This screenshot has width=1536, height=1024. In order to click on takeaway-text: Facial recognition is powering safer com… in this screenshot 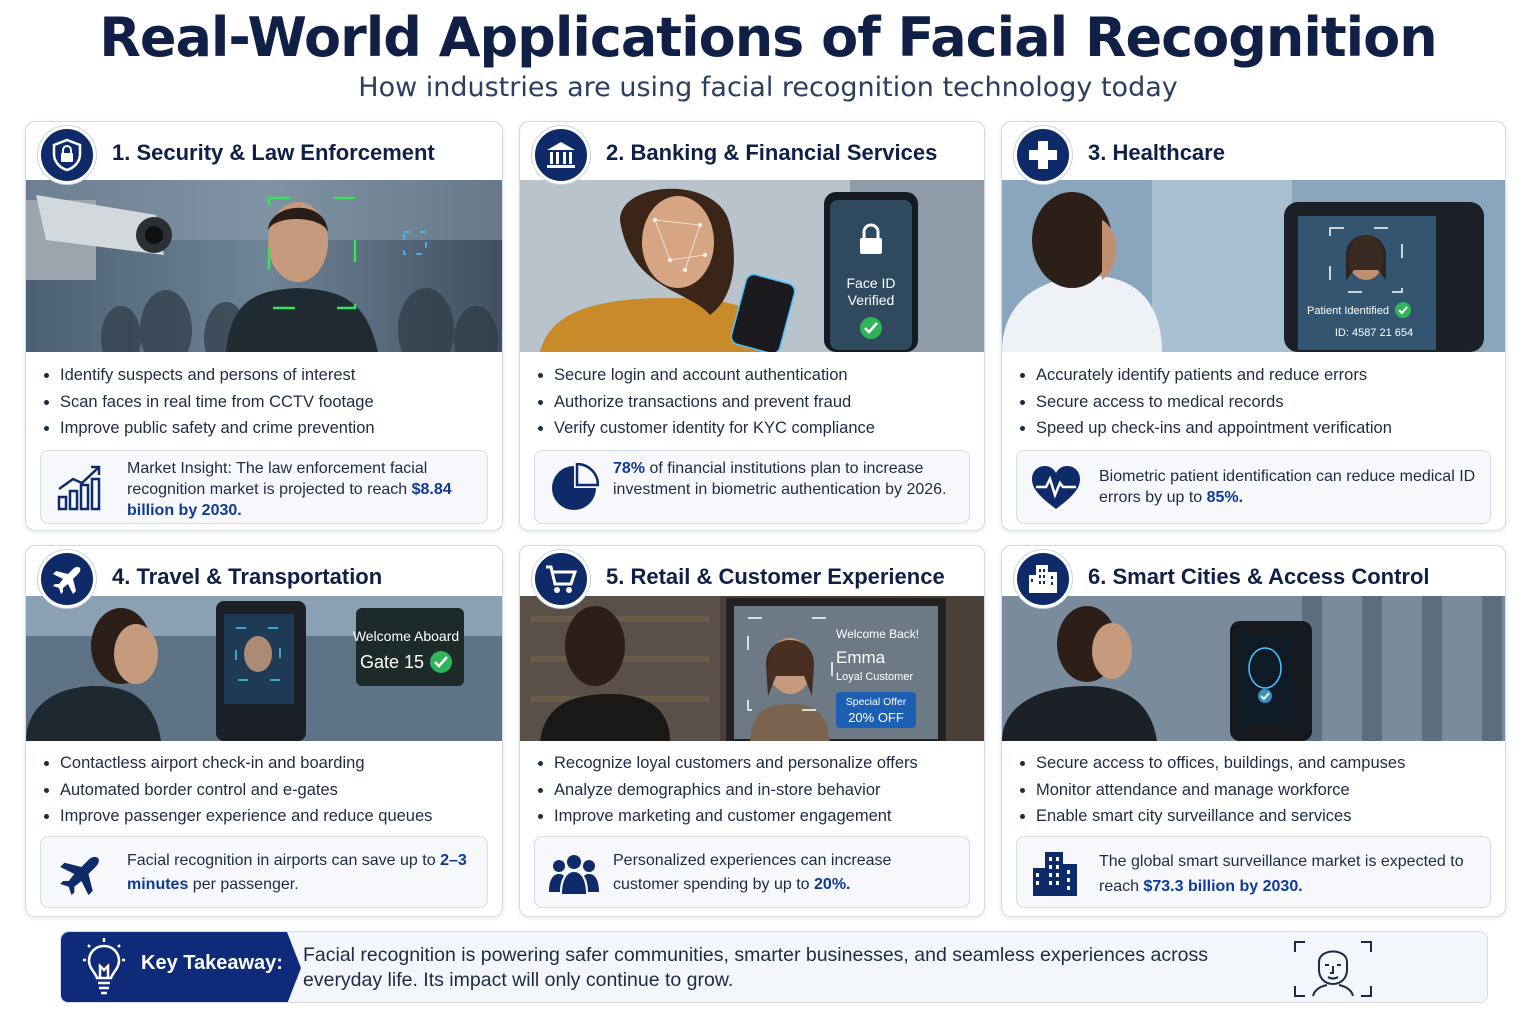, I will do `click(755, 967)`.